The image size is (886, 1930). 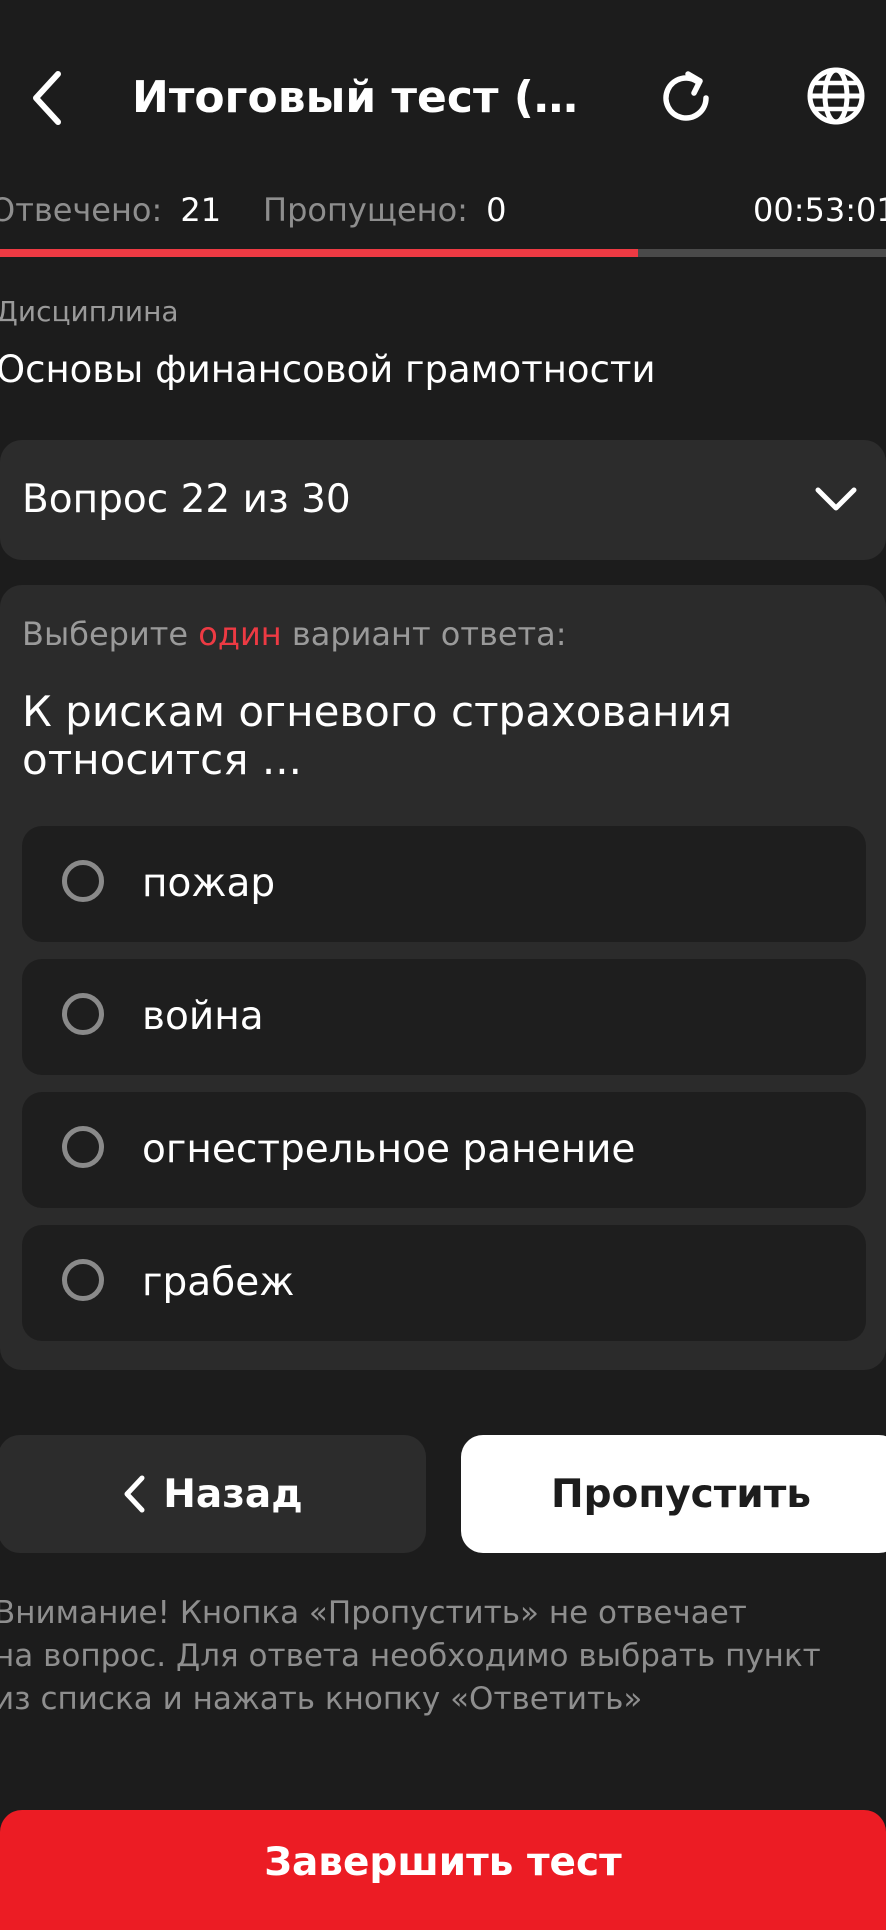 I want to click on skipped-stat: Пропущено: 0, so click(x=384, y=210).